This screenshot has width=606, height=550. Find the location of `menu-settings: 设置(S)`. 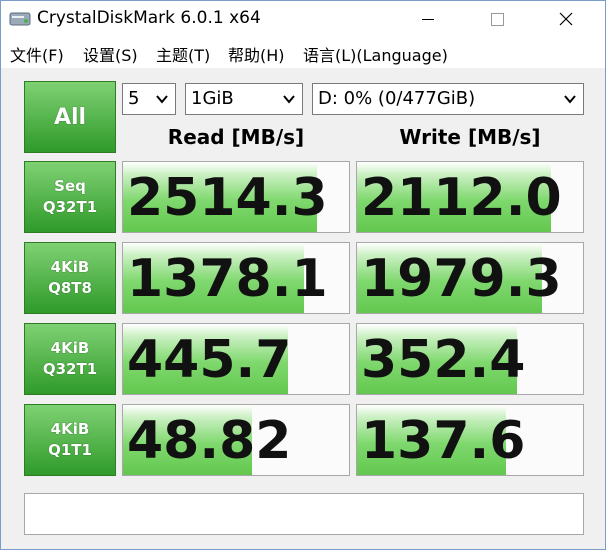

menu-settings: 设置(S) is located at coordinates (110, 54).